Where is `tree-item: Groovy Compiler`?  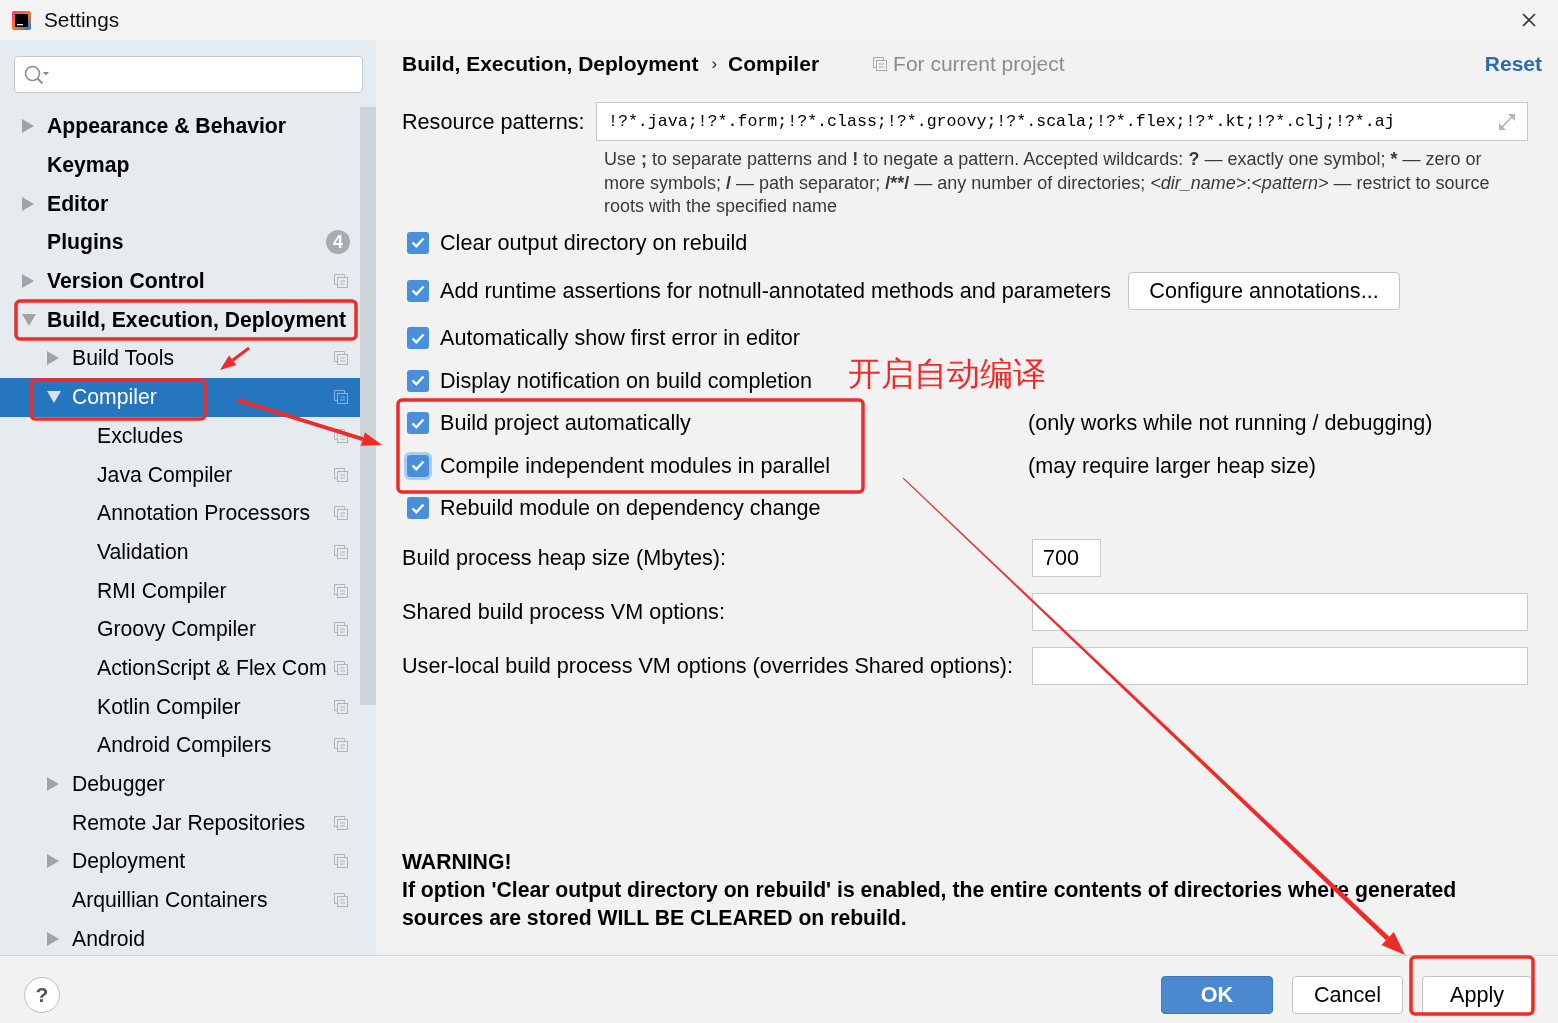 tree-item: Groovy Compiler is located at coordinates (180, 629).